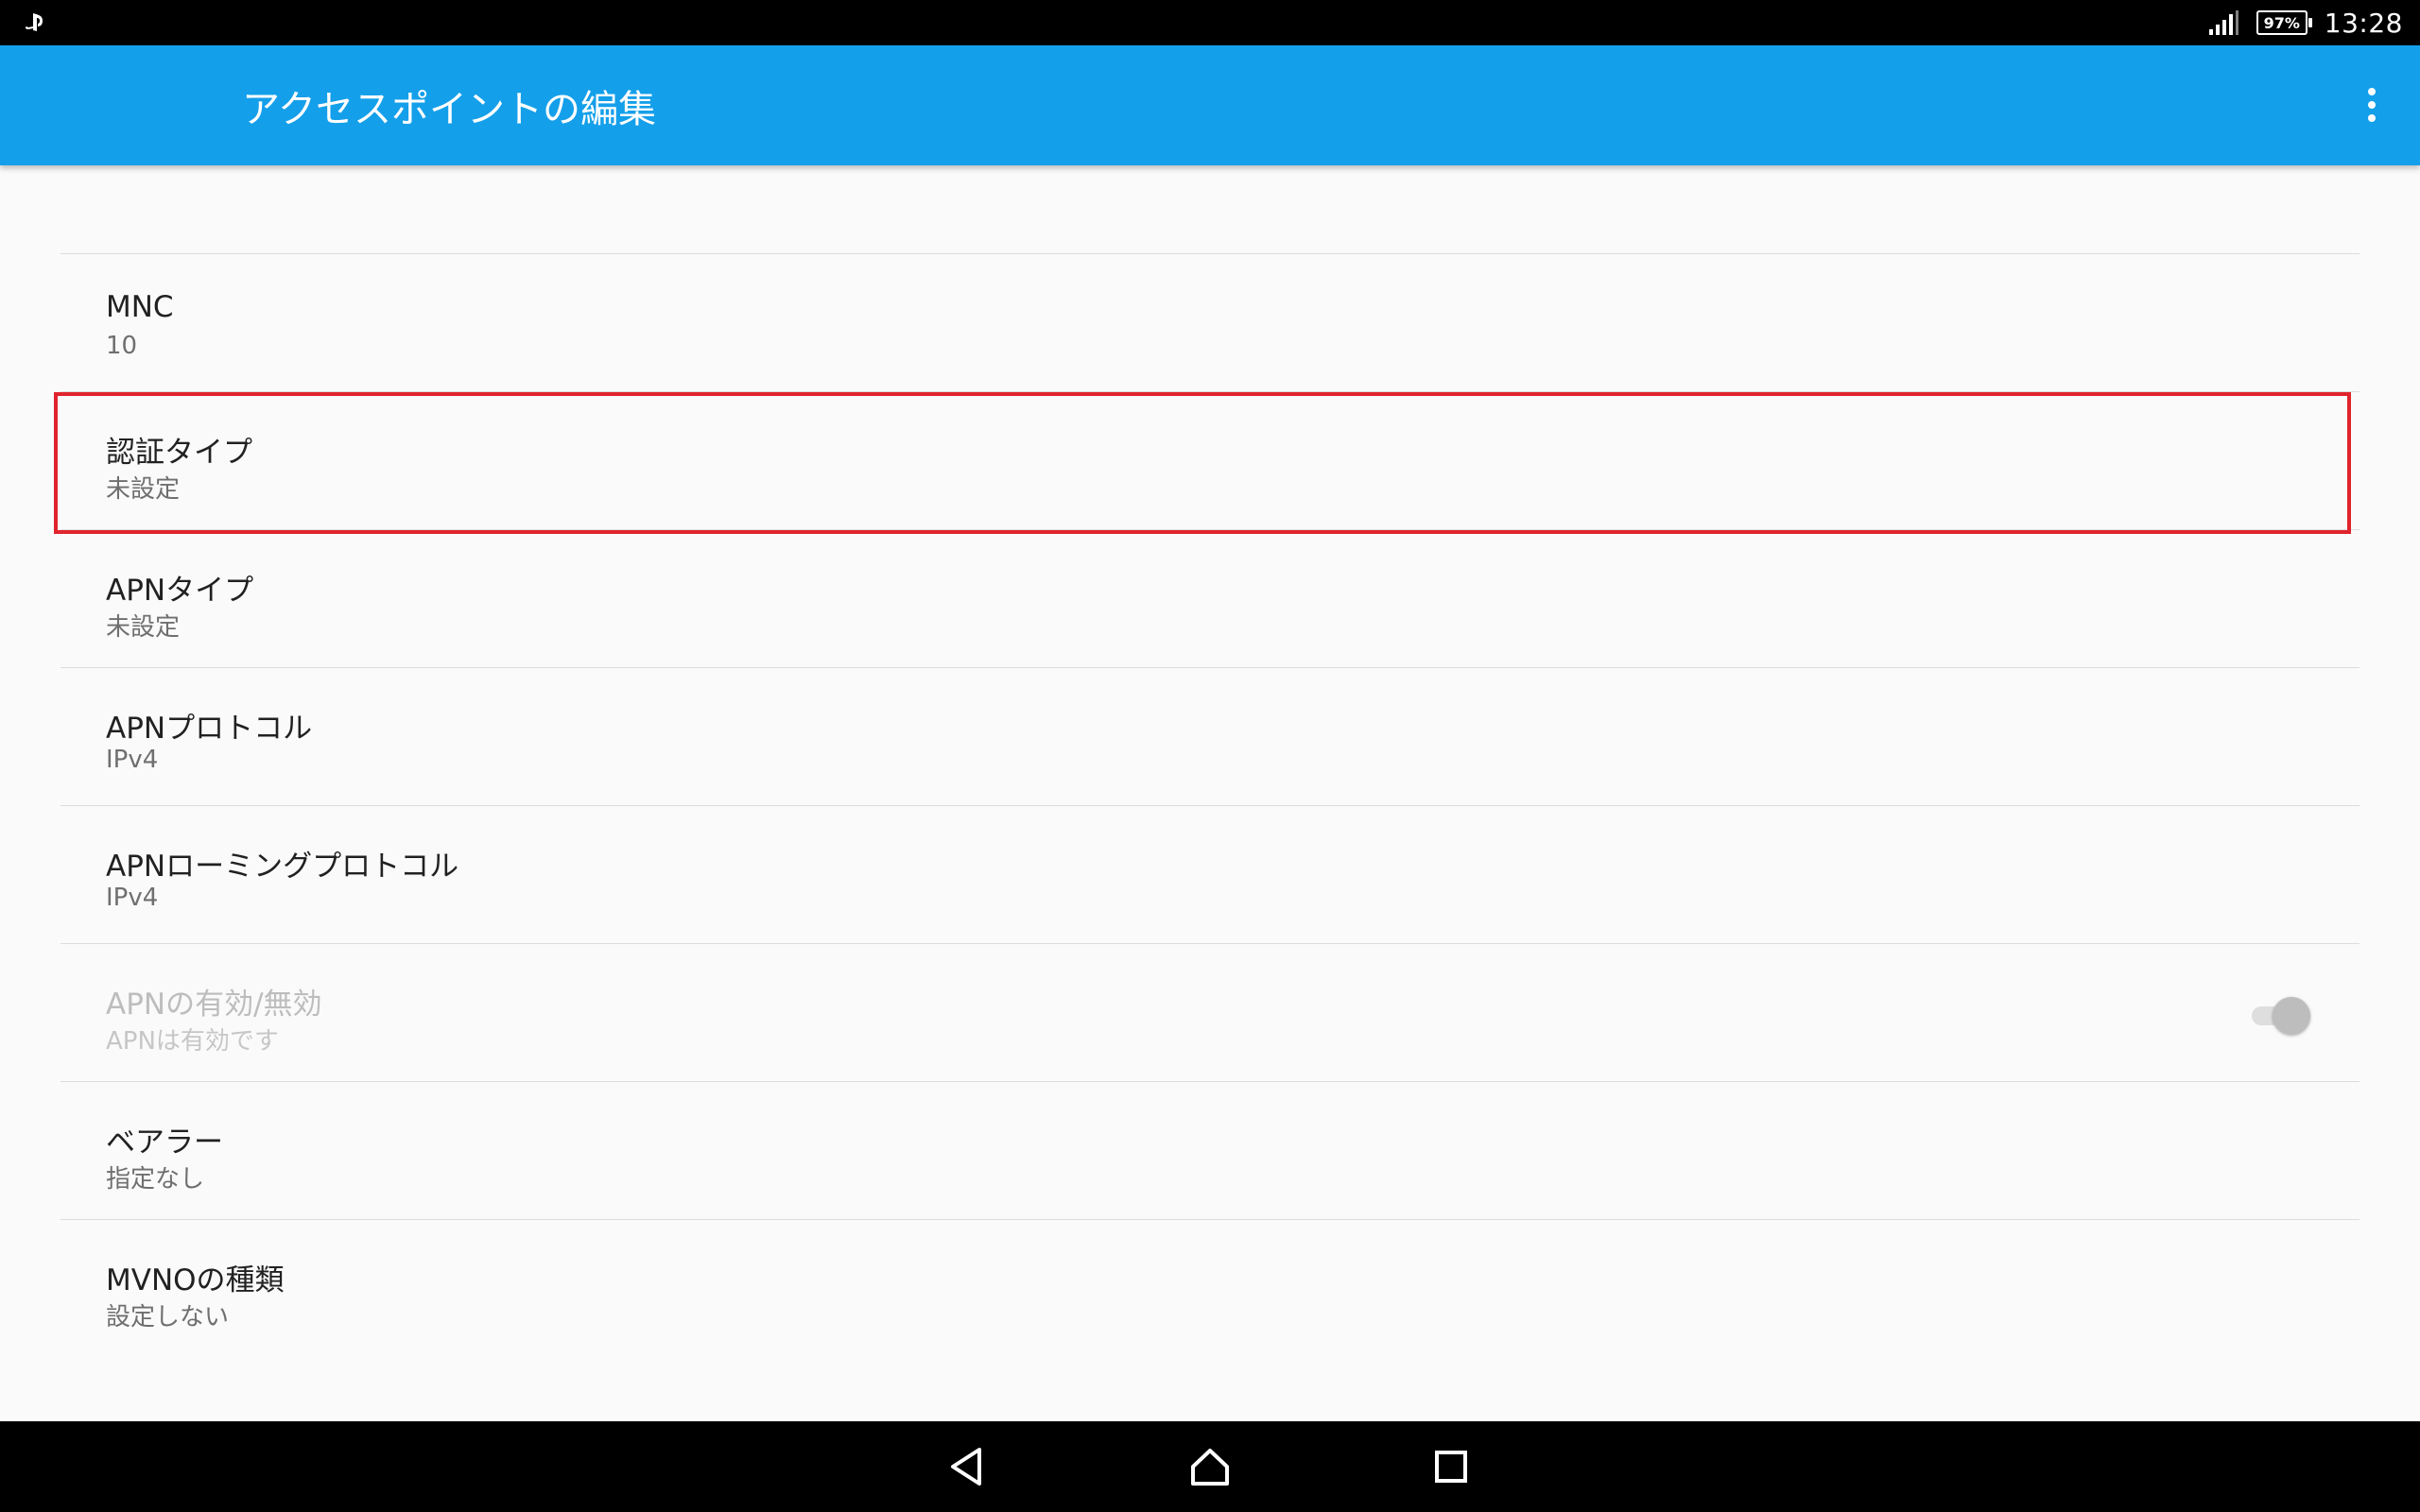  I want to click on battery-icon: 97%, so click(2284, 22).